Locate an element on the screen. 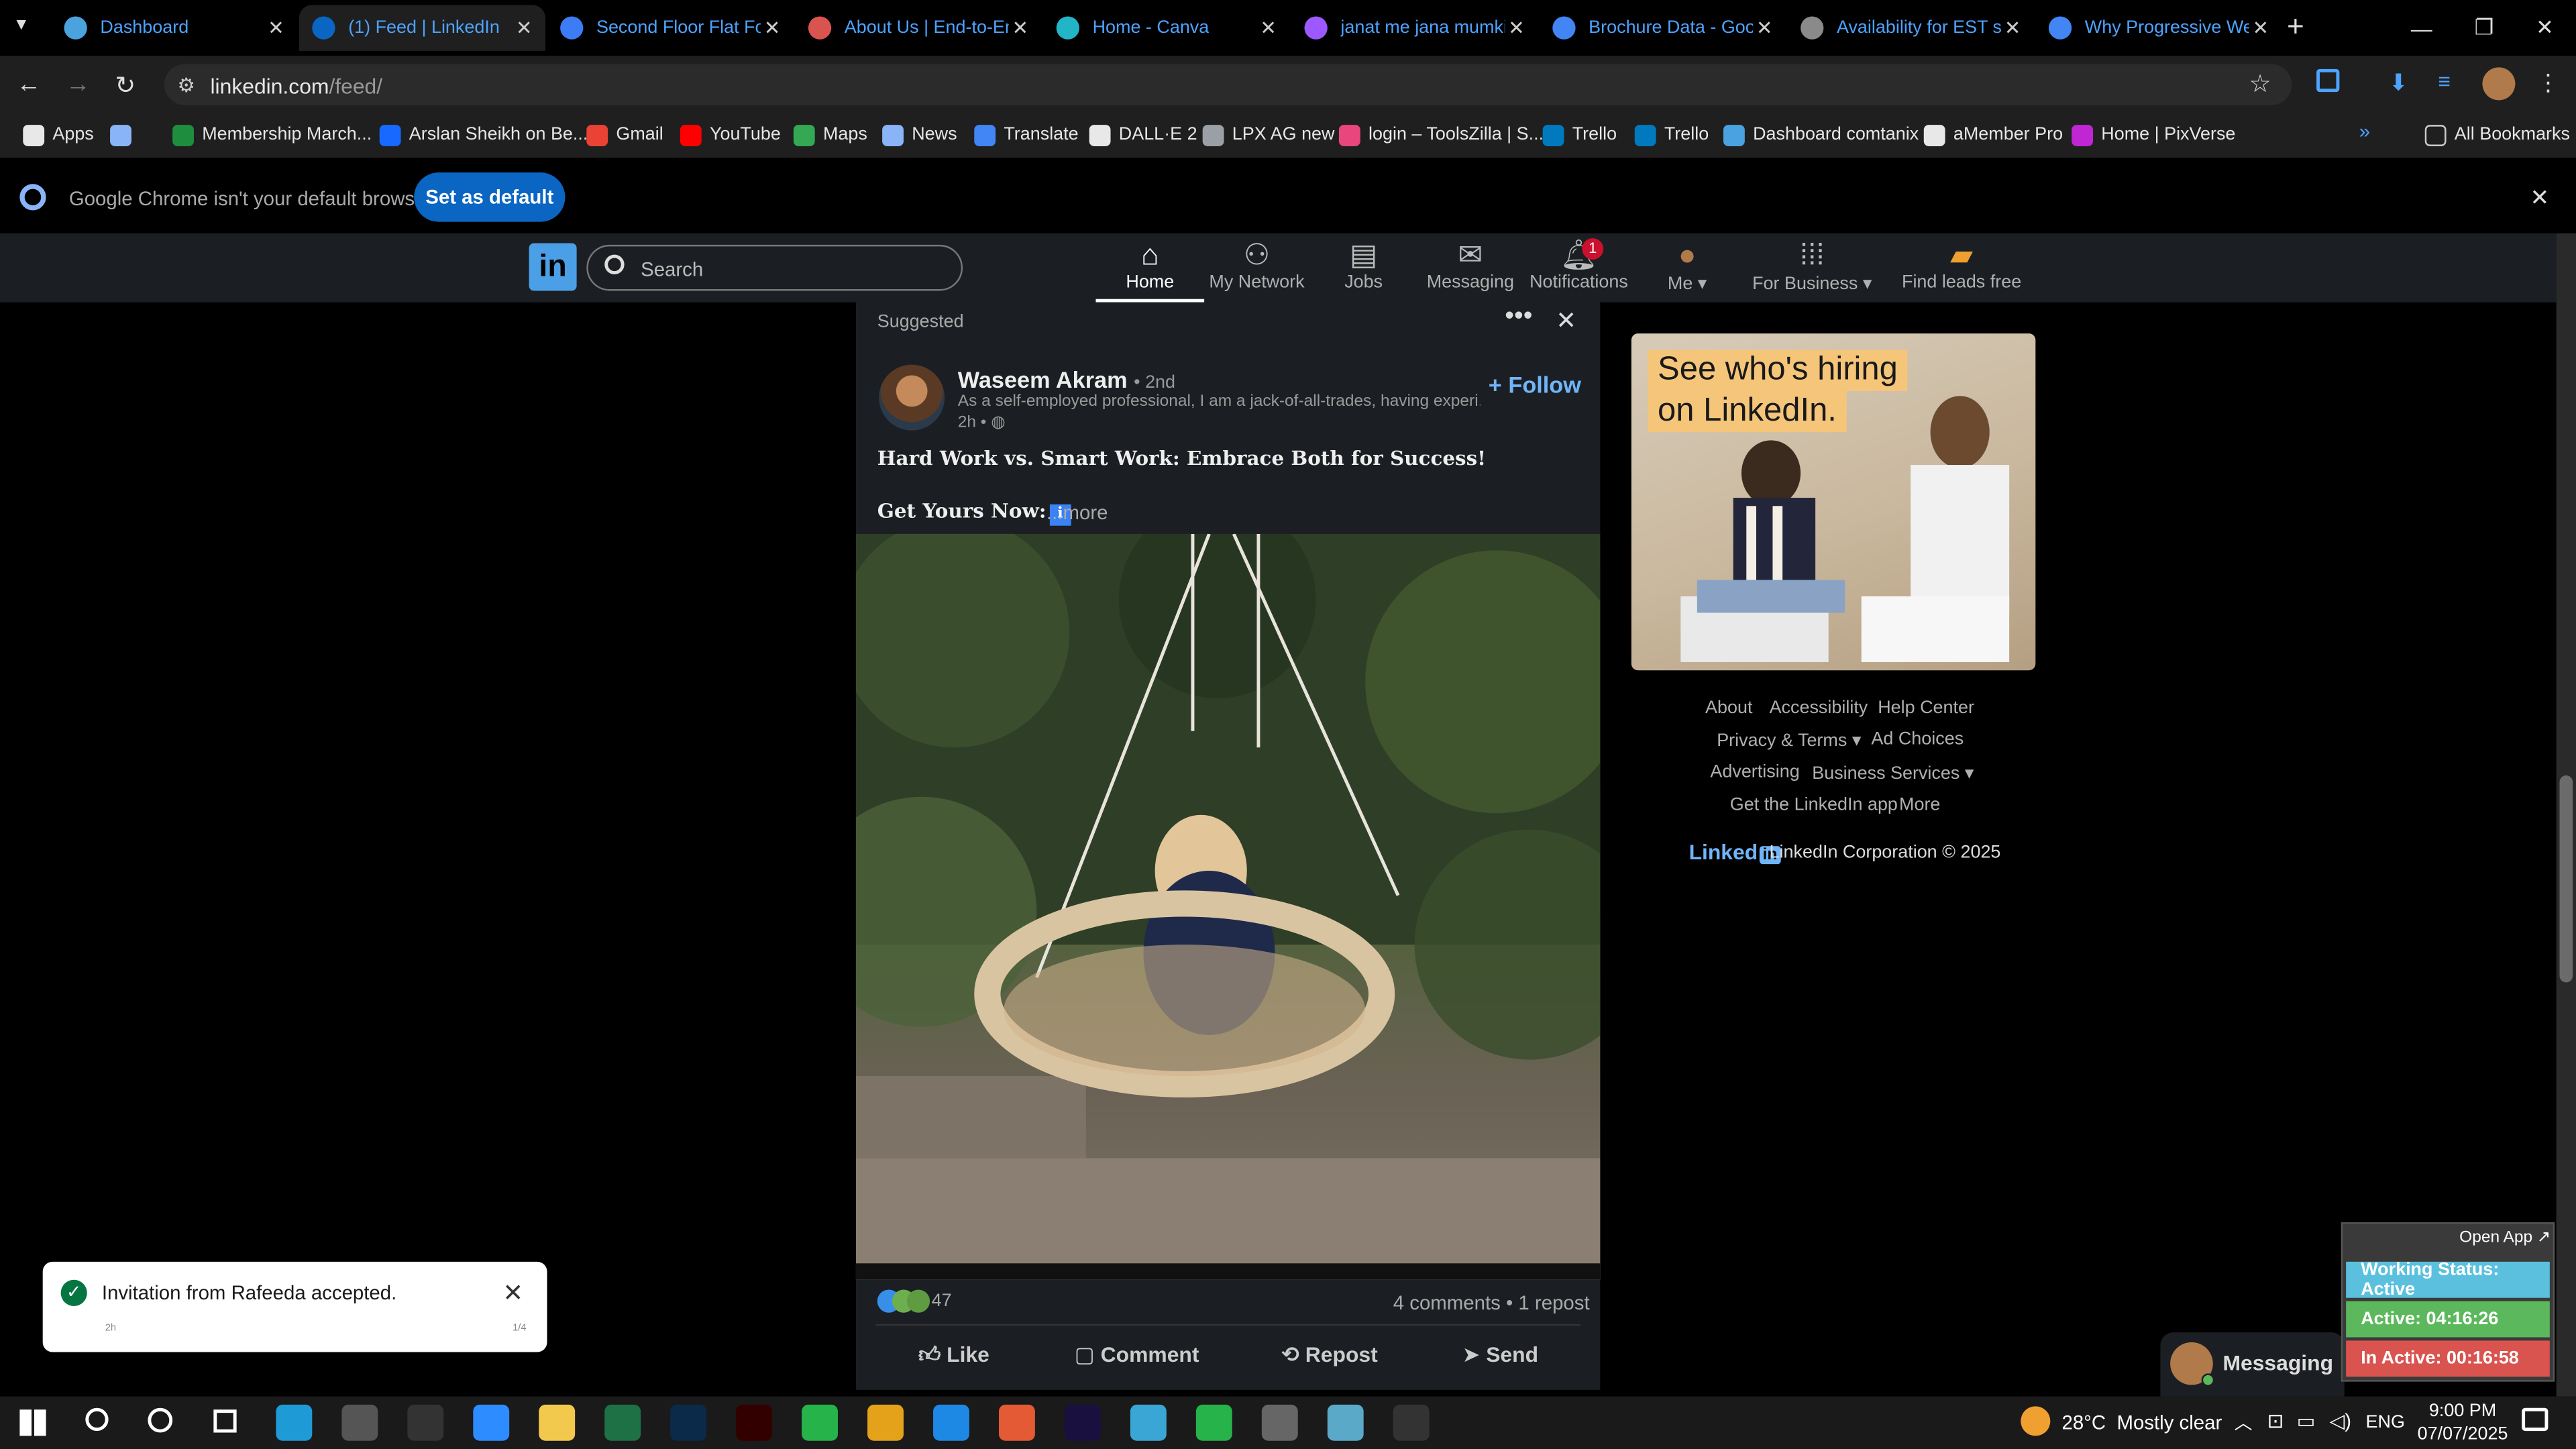  calculator-icon is located at coordinates (1279, 1422).